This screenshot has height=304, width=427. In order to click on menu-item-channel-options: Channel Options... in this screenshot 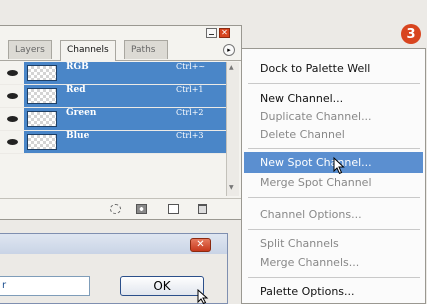, I will do `click(333, 214)`.